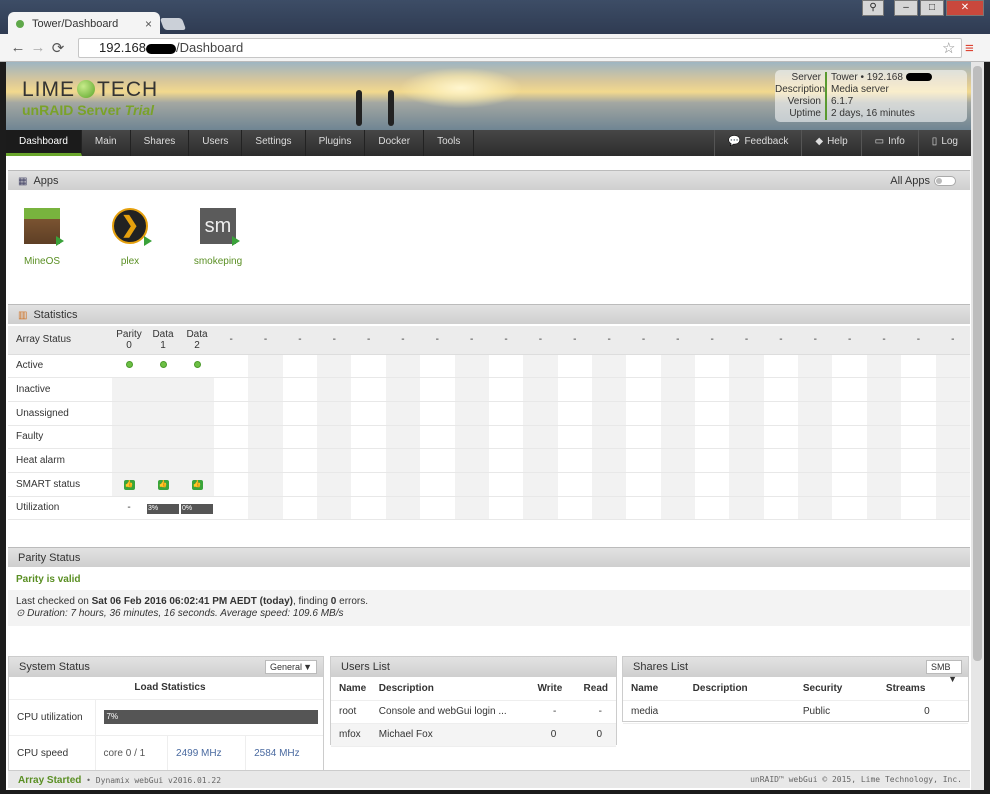 Image resolution: width=990 pixels, height=794 pixels. What do you see at coordinates (801, 90) in the screenshot?
I see `info-key: Description` at bounding box center [801, 90].